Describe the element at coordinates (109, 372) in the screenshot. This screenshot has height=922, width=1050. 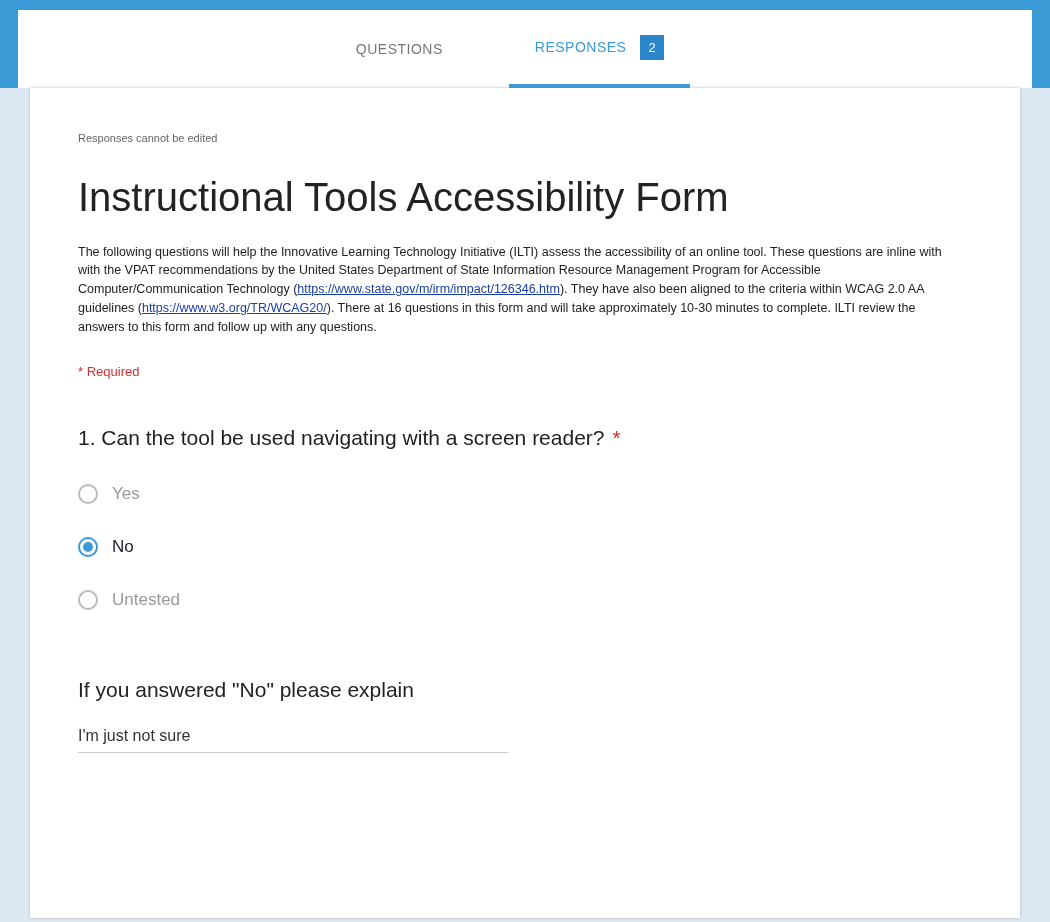
I see `required-note: * Required` at that location.